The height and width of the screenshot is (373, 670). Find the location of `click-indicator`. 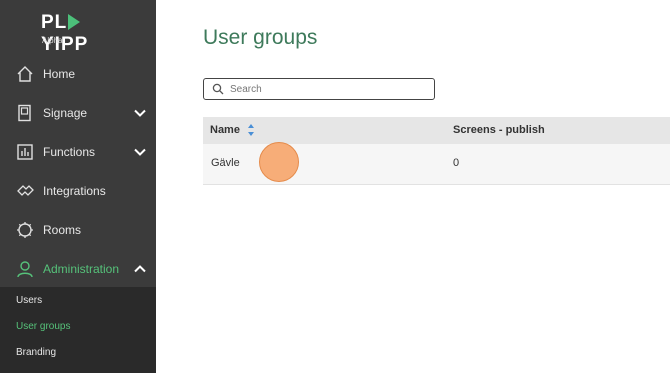

click-indicator is located at coordinates (279, 162).